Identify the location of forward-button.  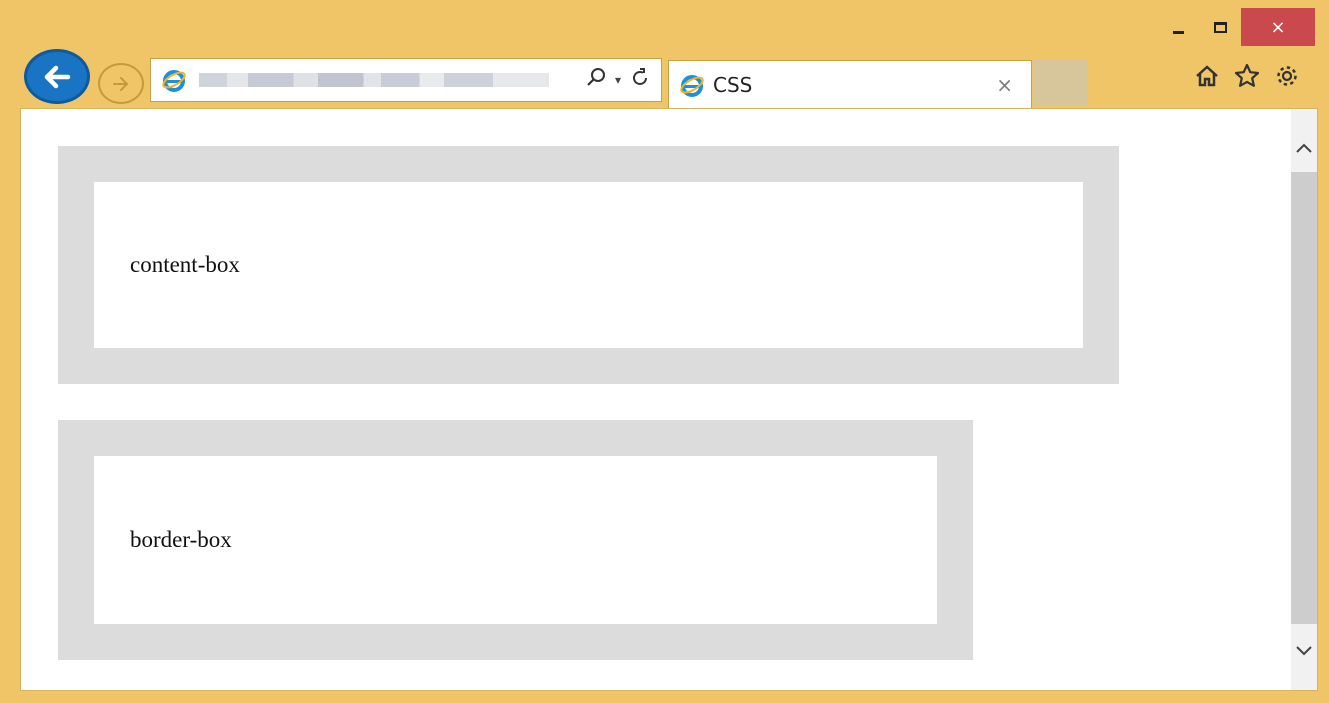
(121, 83).